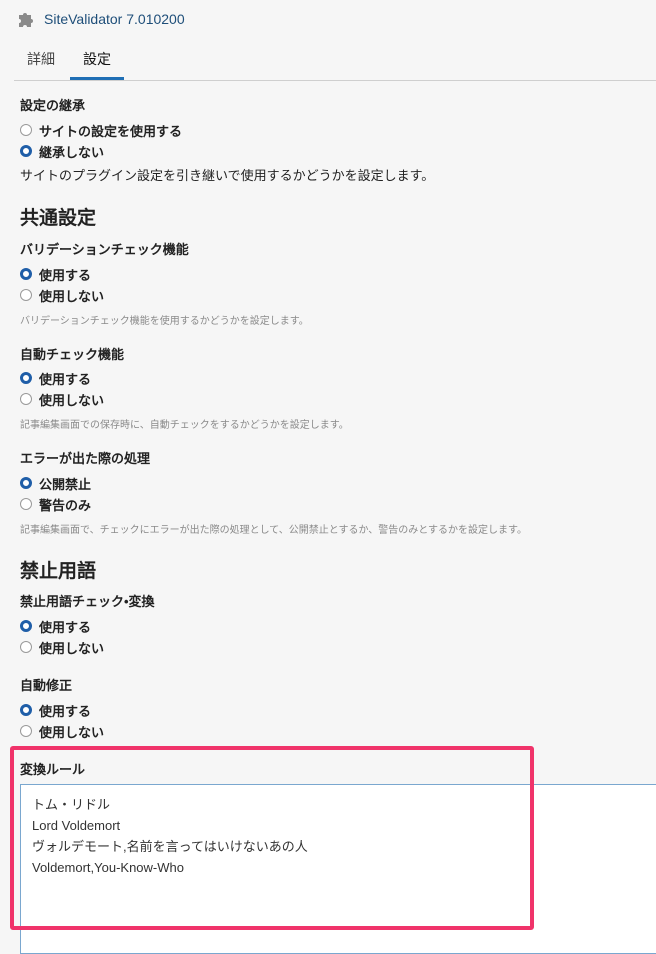 This screenshot has height=954, width=656. I want to click on error-option-warn: 警告のみ, so click(55, 504).